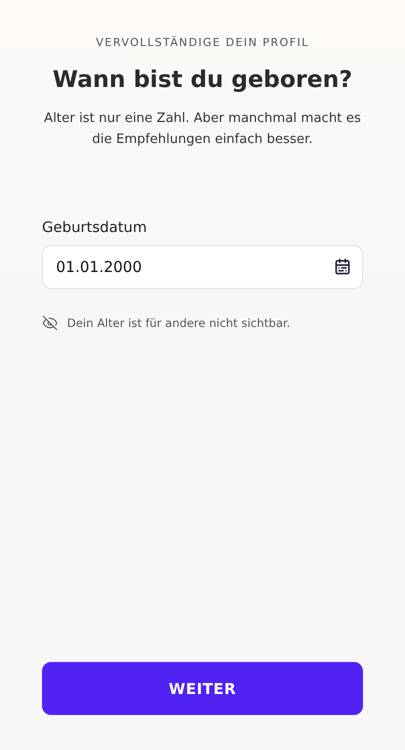 The image size is (405, 750). What do you see at coordinates (202, 129) in the screenshot?
I see `page-subtitle: Alter ist nur eine Zahl. Aber manchmal macht es die Empfehlungen einfach besser.` at bounding box center [202, 129].